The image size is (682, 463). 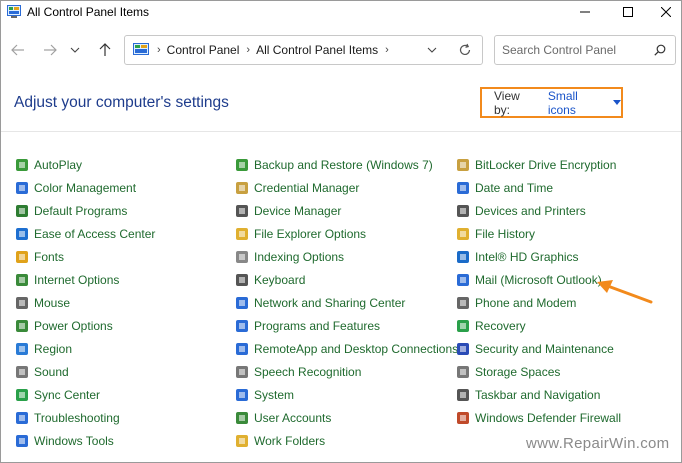 What do you see at coordinates (242, 325) in the screenshot?
I see `programs-features-icon` at bounding box center [242, 325].